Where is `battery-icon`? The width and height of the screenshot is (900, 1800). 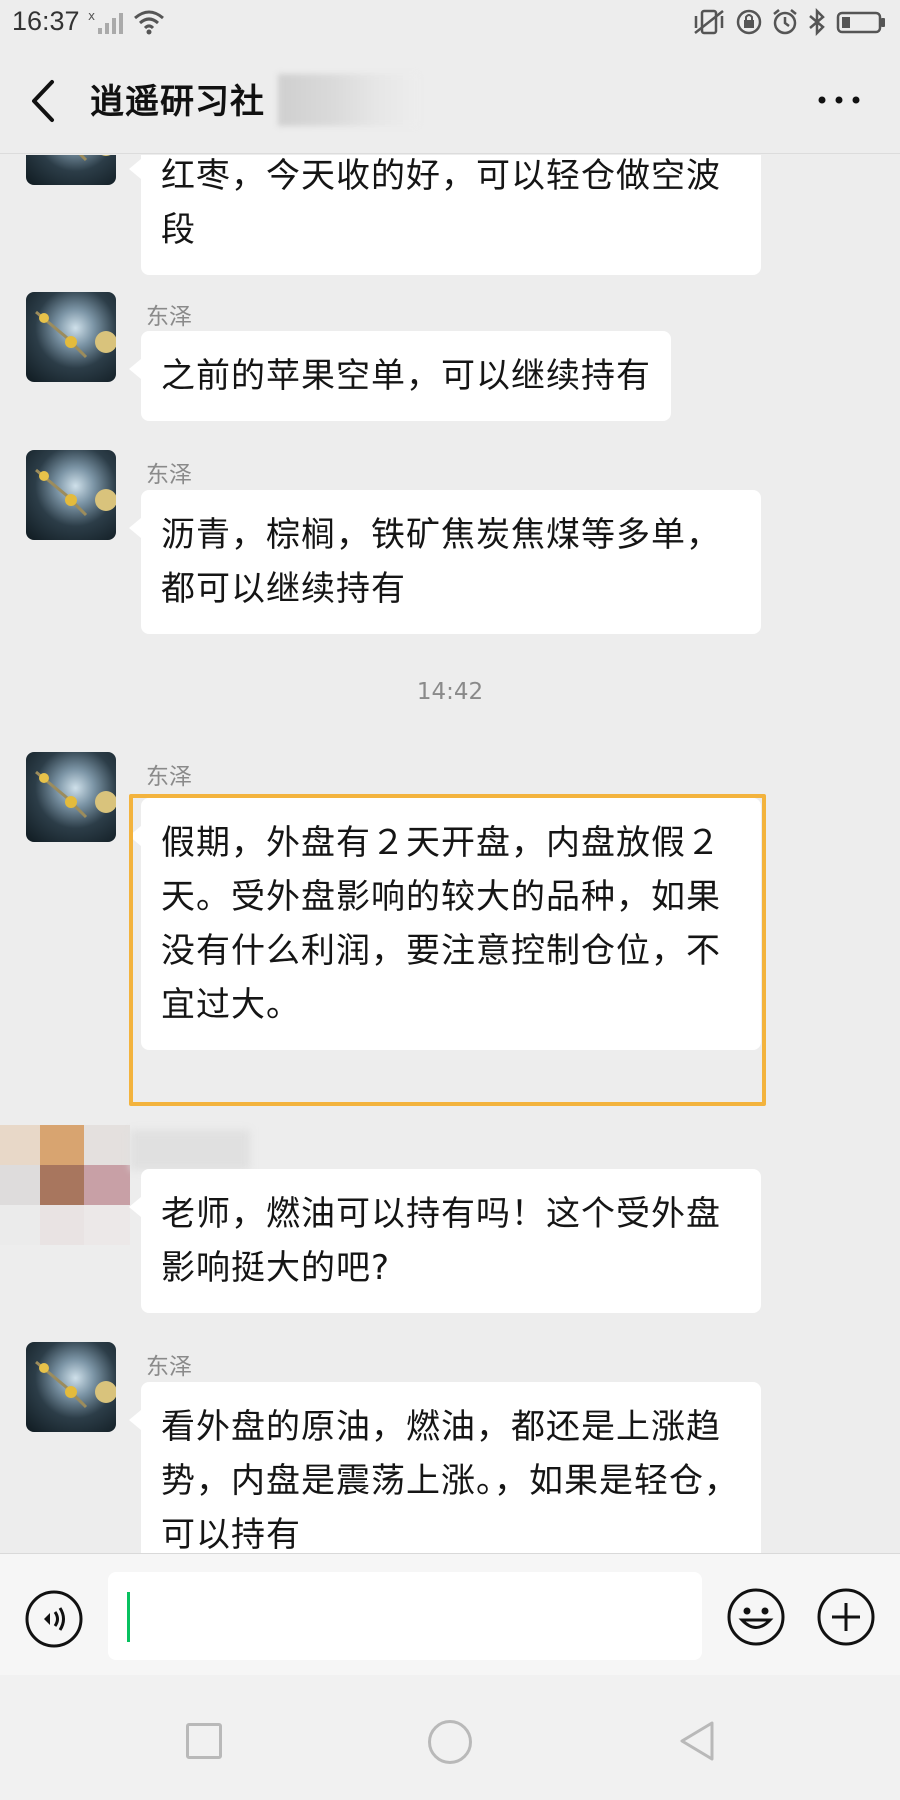
battery-icon is located at coordinates (860, 22).